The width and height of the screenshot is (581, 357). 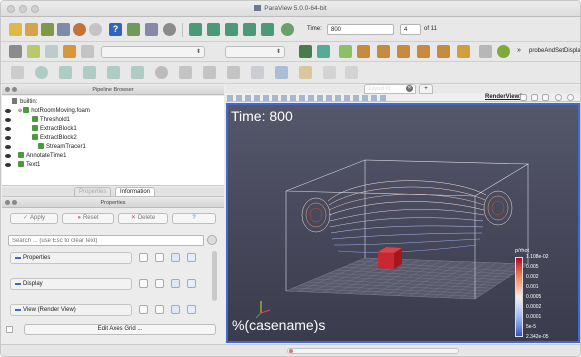 What do you see at coordinates (113, 72) in the screenshot?
I see `threshold-filter-icon` at bounding box center [113, 72].